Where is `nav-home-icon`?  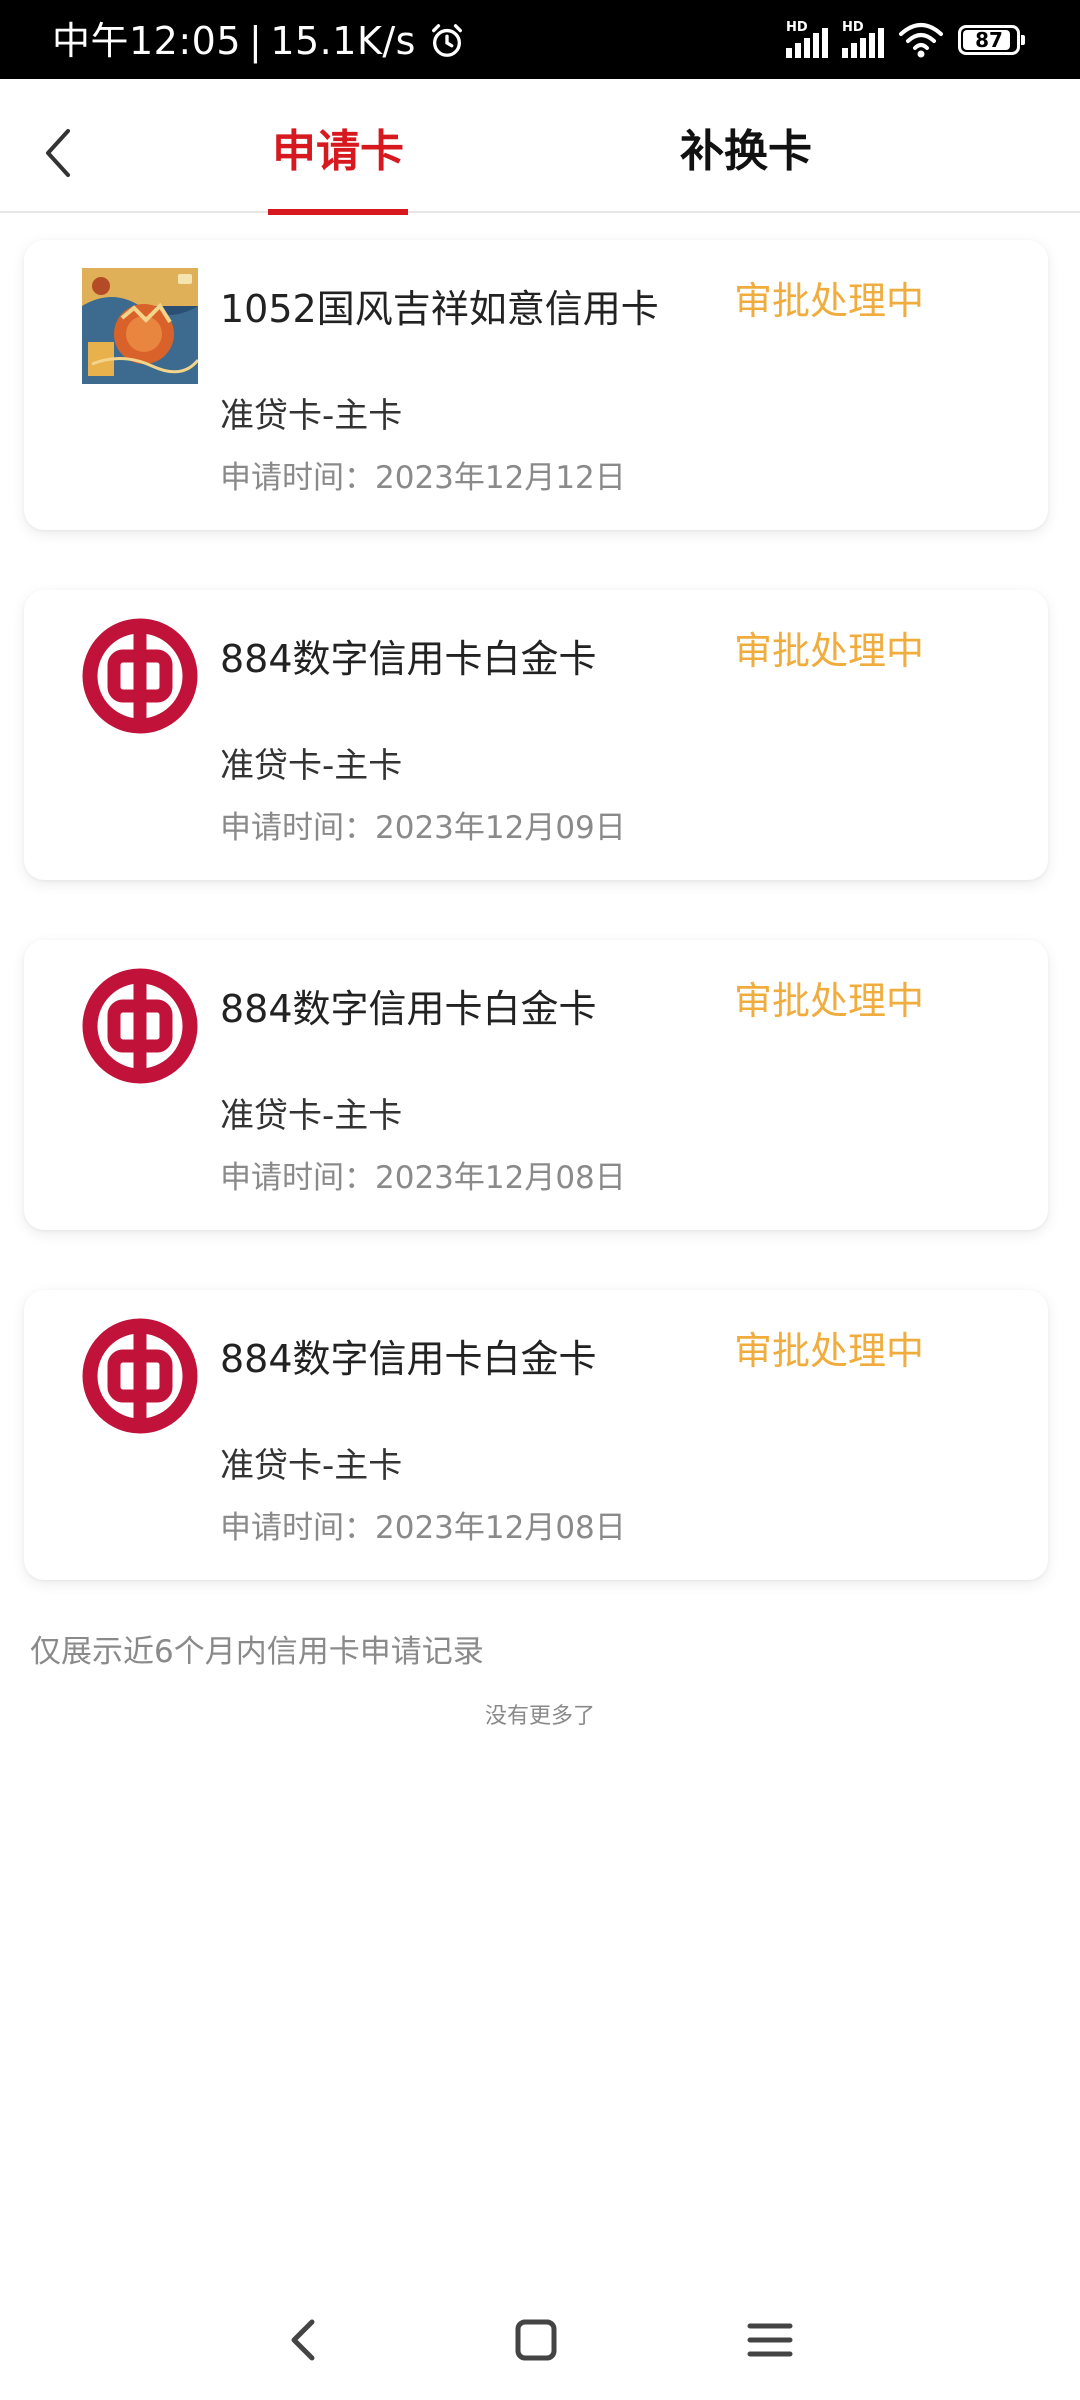 nav-home-icon is located at coordinates (536, 2340).